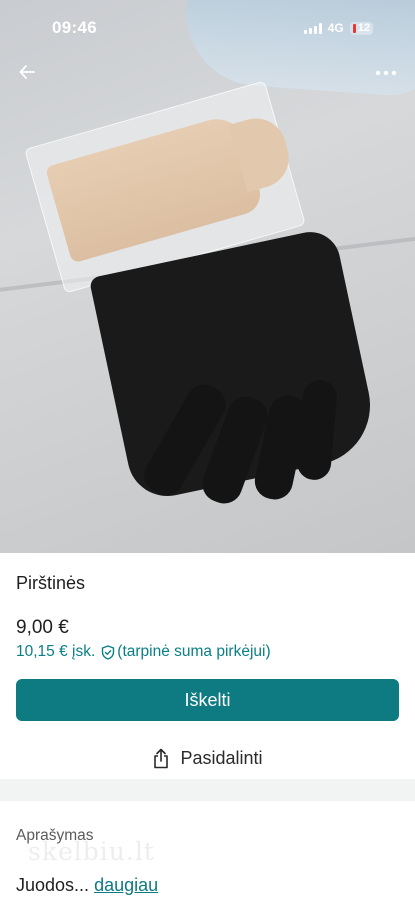 This screenshot has width=415, height=900. What do you see at coordinates (207, 28) in the screenshot?
I see `status-bar: 09:46 4G 12` at bounding box center [207, 28].